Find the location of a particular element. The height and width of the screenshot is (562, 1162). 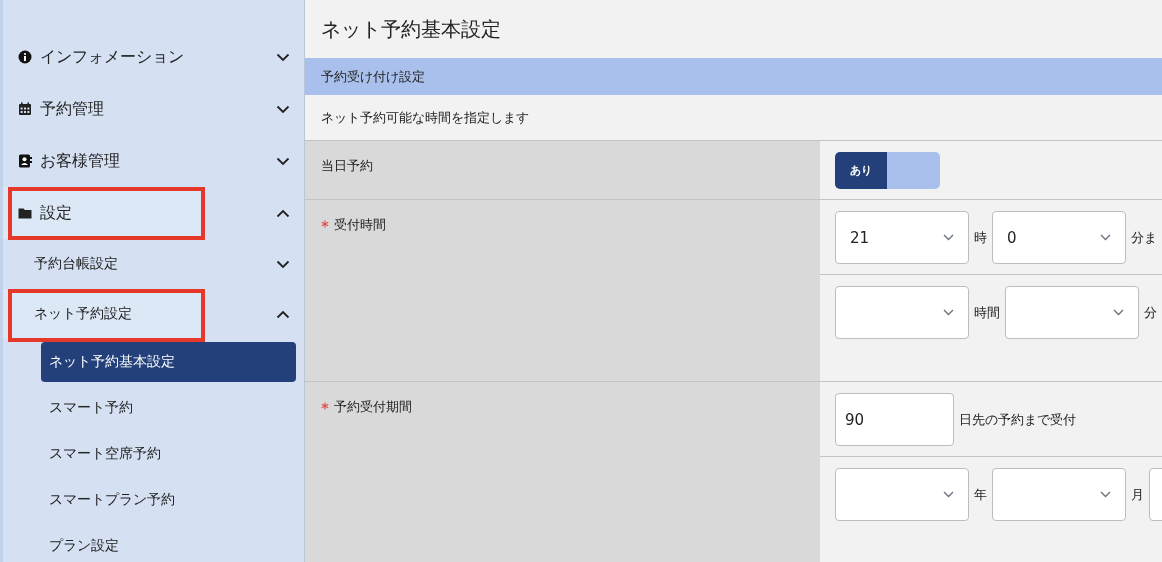

sidebar-item: ネット予約基本設定 is located at coordinates (168, 362).